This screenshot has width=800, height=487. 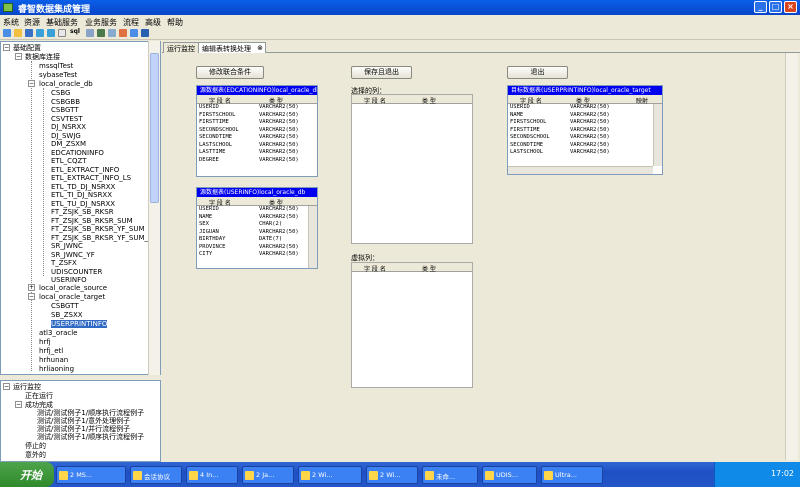 I want to click on tree-node-conn: hrhunan, so click(x=53, y=360).